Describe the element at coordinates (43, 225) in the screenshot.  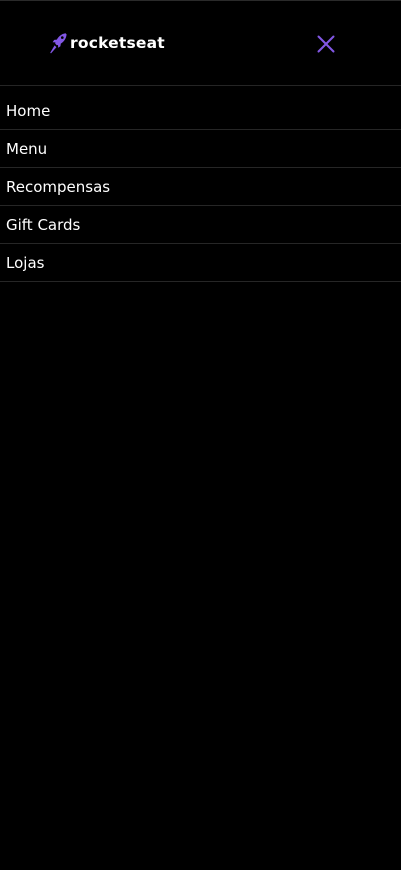
I see `nav-item-label: Gift Cards` at that location.